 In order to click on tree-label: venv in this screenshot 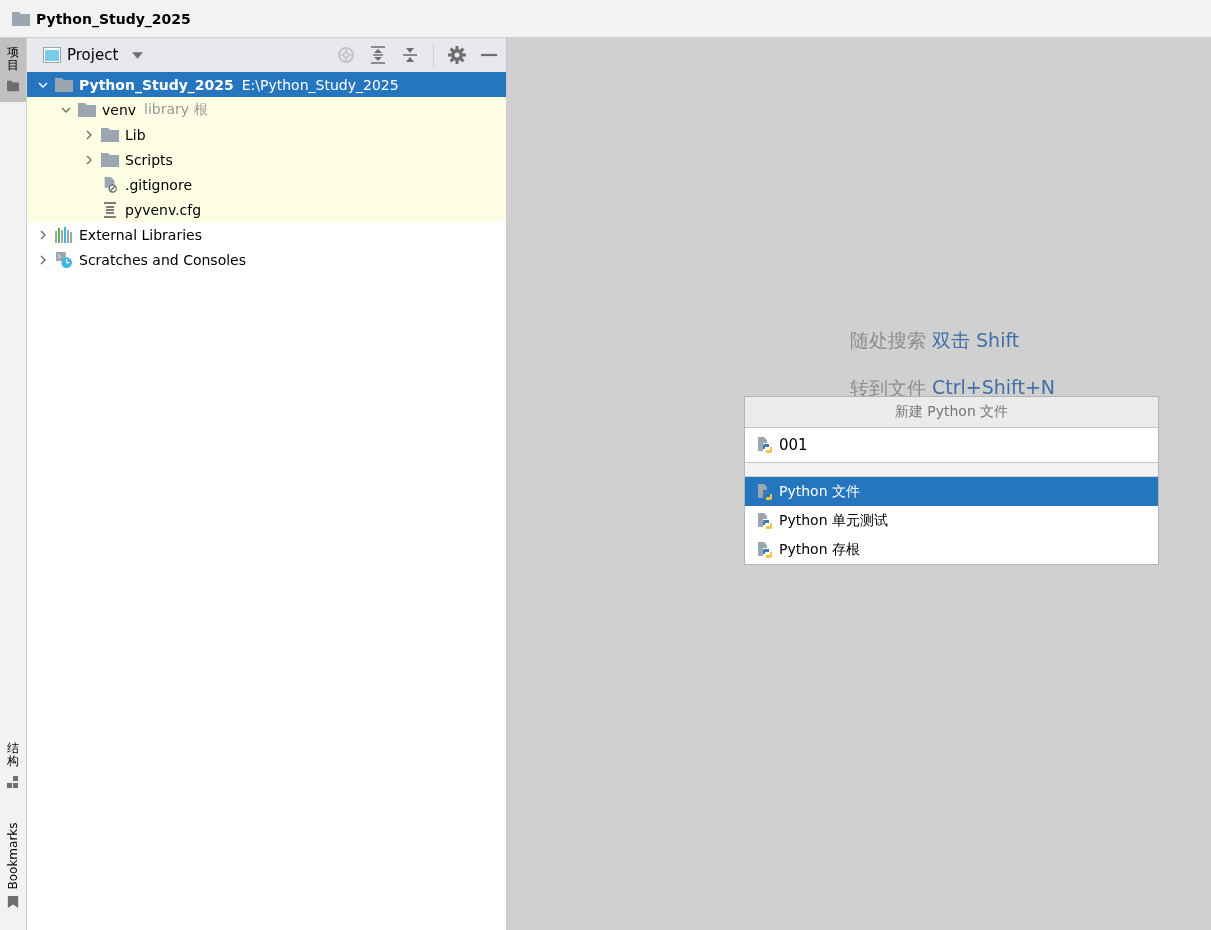, I will do `click(119, 109)`.